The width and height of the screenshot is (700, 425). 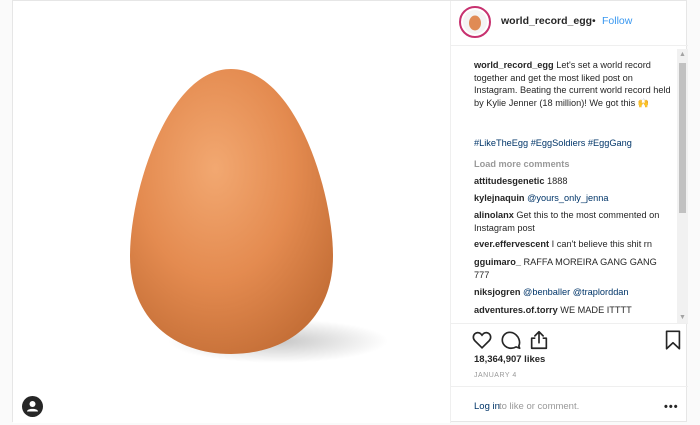 I want to click on comment-username: ever.effervescent, so click(x=511, y=244).